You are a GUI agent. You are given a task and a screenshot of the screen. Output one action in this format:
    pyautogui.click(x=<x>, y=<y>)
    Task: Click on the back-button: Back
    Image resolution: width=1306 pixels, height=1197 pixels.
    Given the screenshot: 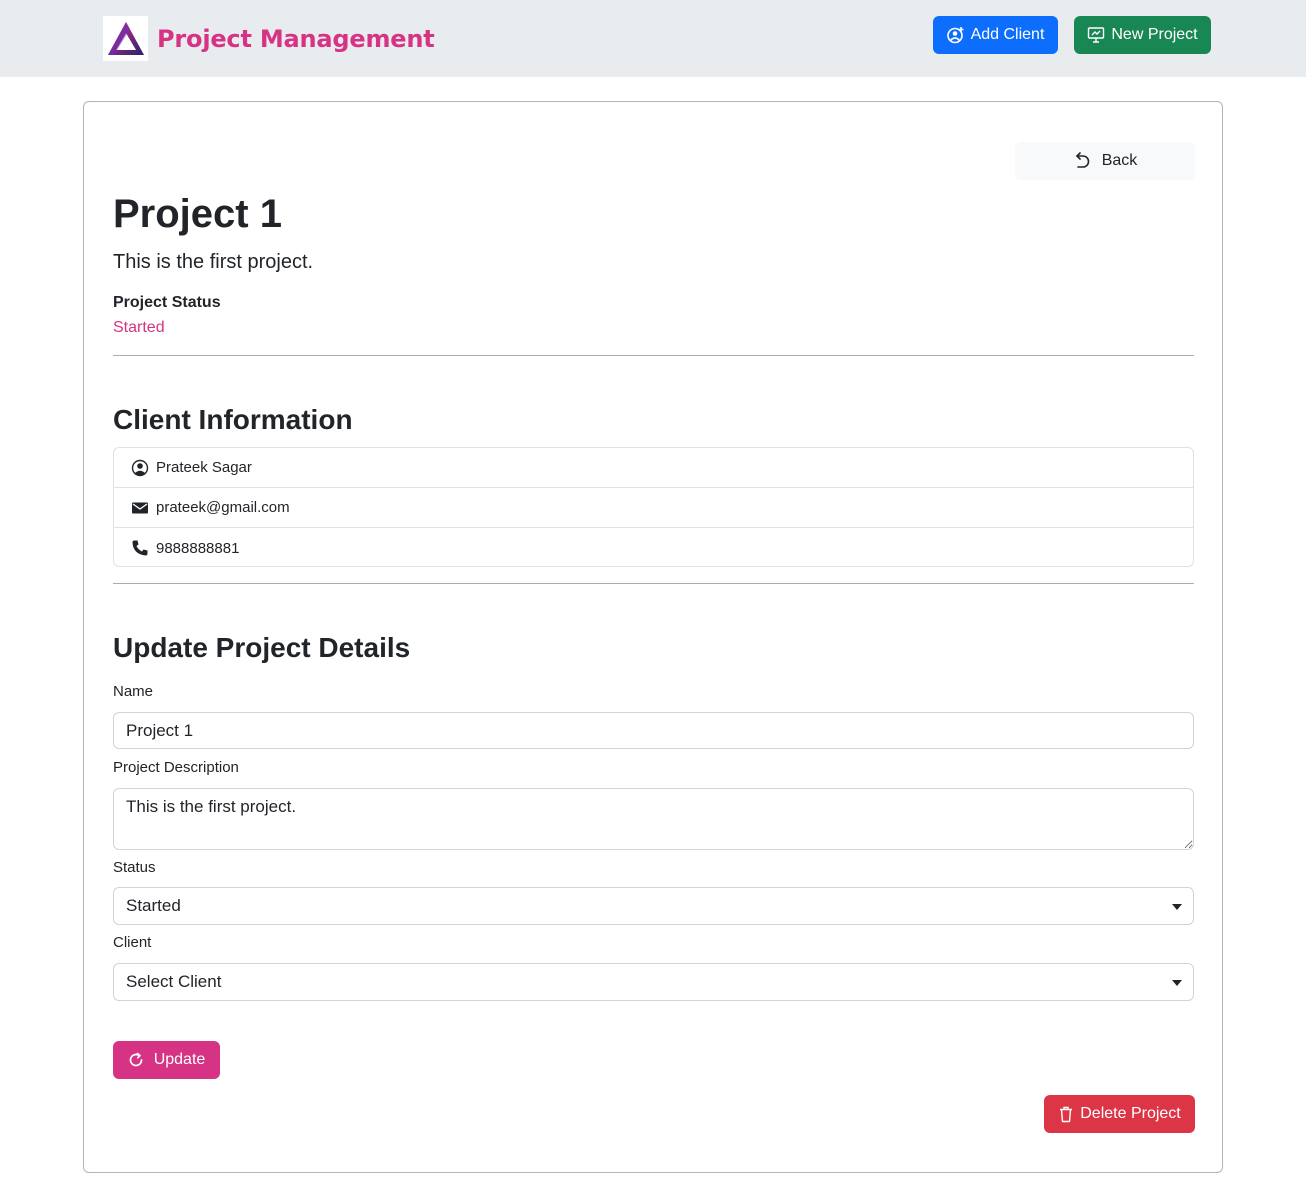 What is the action you would take?
    pyautogui.click(x=1105, y=161)
    